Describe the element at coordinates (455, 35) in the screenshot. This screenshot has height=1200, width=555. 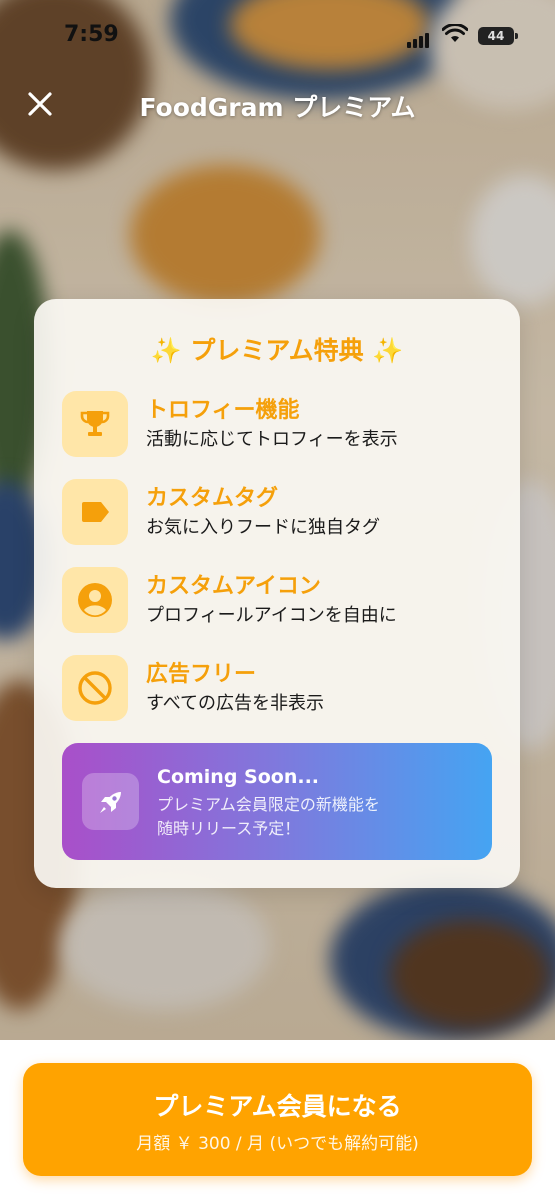
I see `wifi-icon` at that location.